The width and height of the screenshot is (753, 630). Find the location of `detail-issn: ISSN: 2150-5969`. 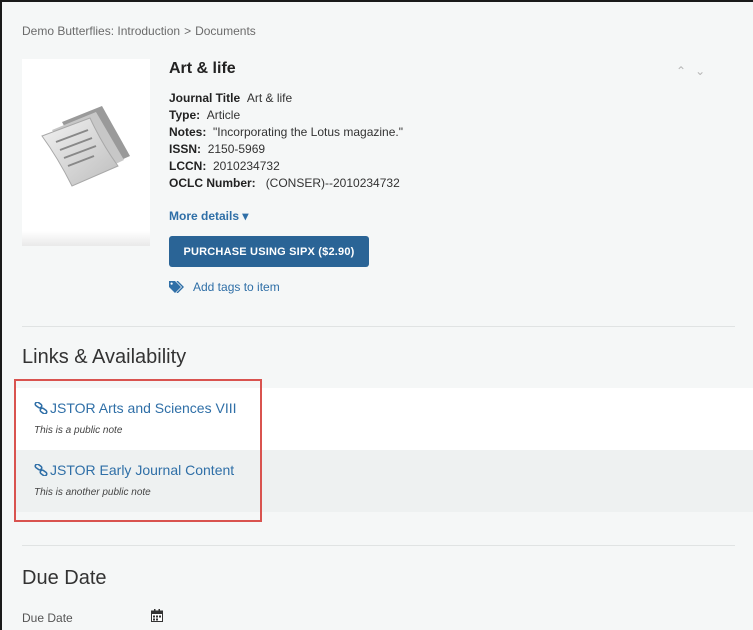

detail-issn: ISSN: 2150-5969 is located at coordinates (286, 149).